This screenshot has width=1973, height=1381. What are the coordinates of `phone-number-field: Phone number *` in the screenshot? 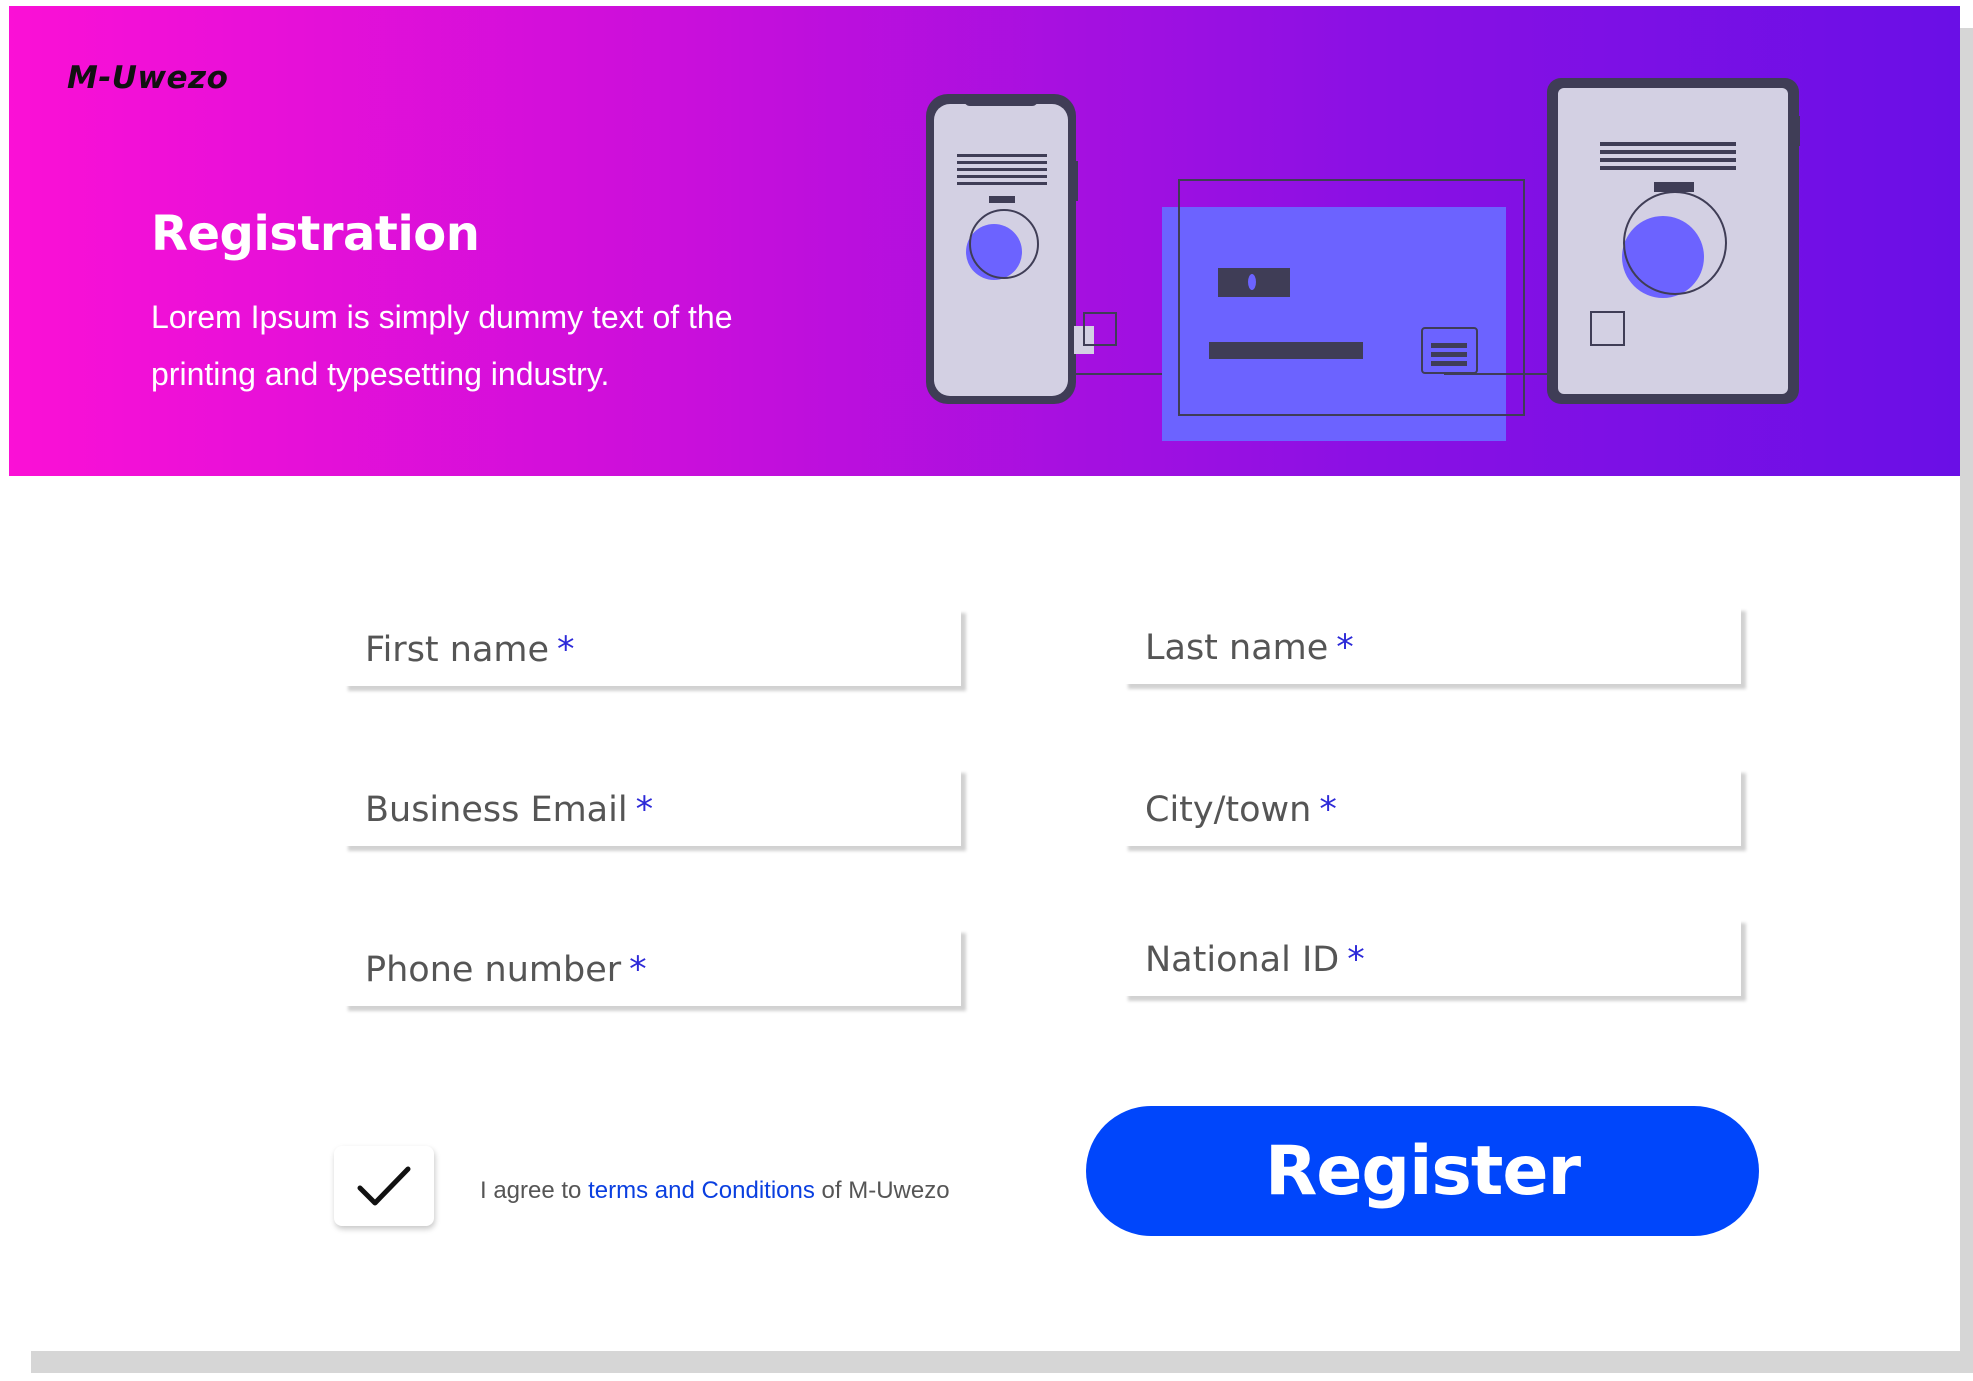 It's located at (654, 968).